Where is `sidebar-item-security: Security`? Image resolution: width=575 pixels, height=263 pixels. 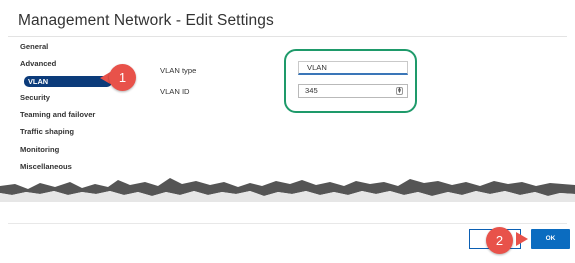 sidebar-item-security: Security is located at coordinates (35, 98).